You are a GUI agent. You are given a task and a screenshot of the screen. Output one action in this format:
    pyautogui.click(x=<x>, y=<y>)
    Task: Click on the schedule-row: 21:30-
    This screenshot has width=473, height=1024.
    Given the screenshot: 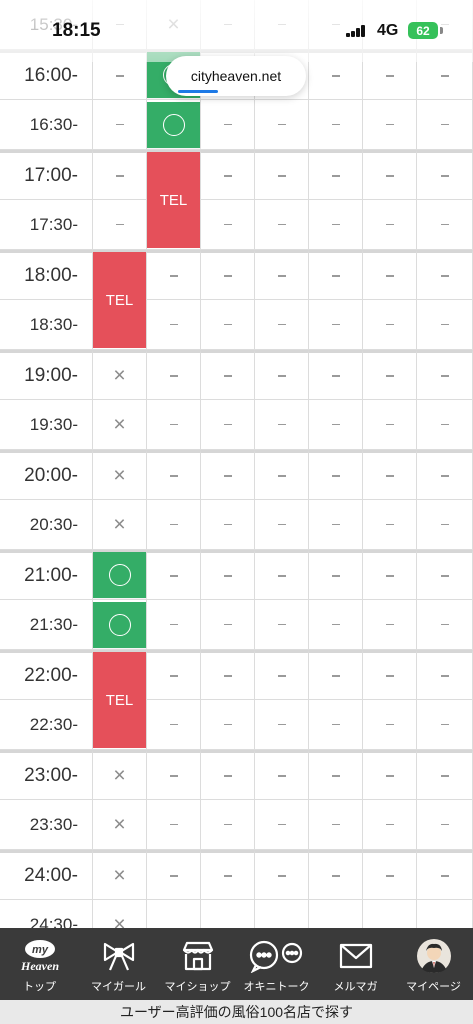 What is the action you would take?
    pyautogui.click(x=236, y=625)
    